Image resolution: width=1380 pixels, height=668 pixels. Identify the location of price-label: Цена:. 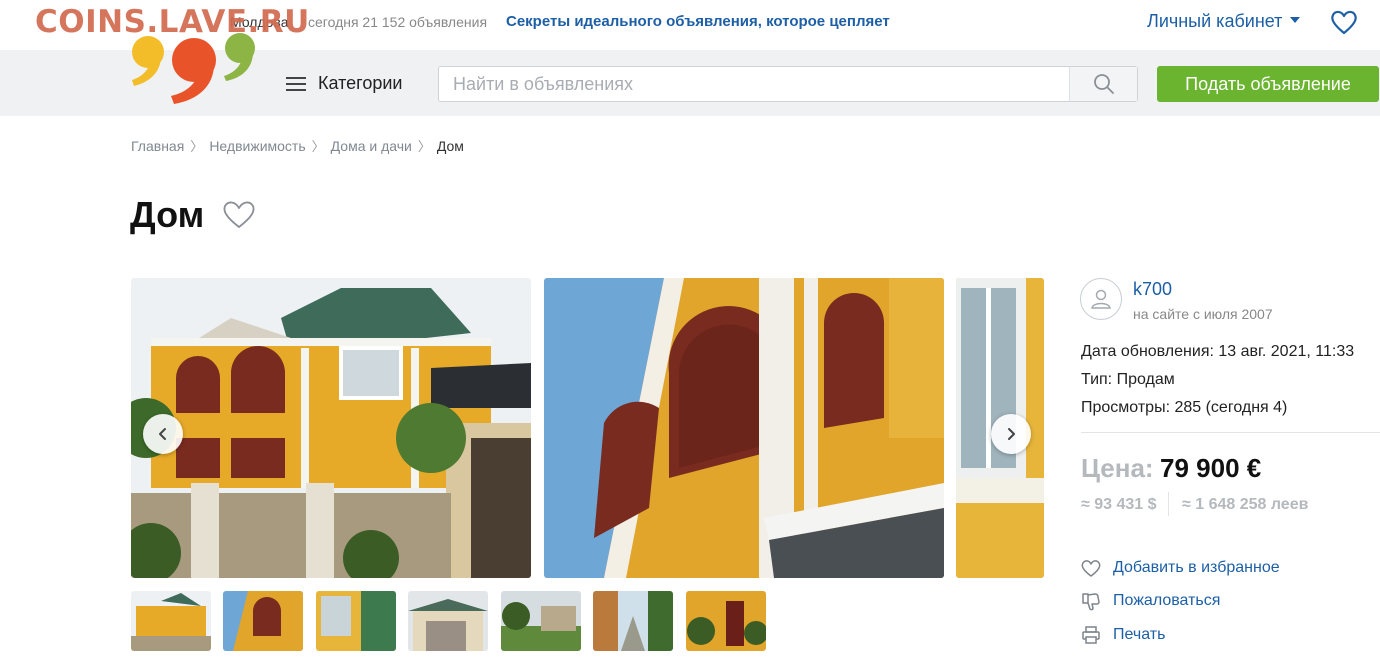
(1117, 468).